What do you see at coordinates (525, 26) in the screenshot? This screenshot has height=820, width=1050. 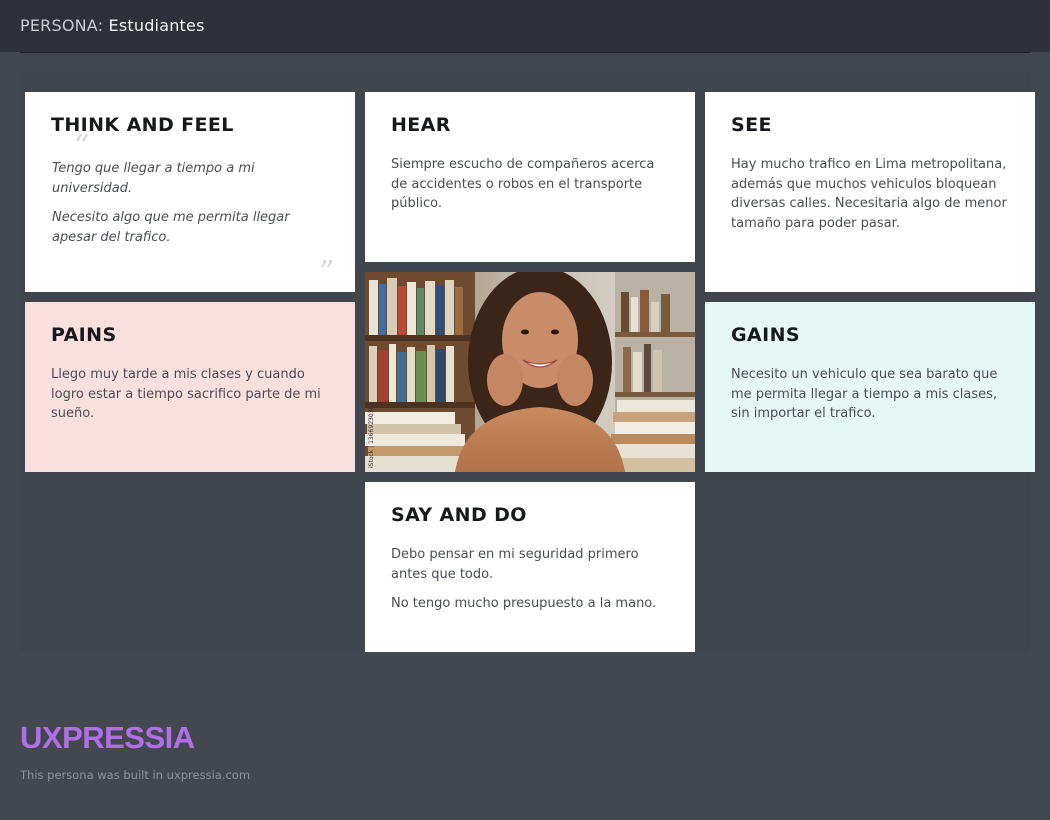 I see `top-bar: PERSONA: Estudiantes` at bounding box center [525, 26].